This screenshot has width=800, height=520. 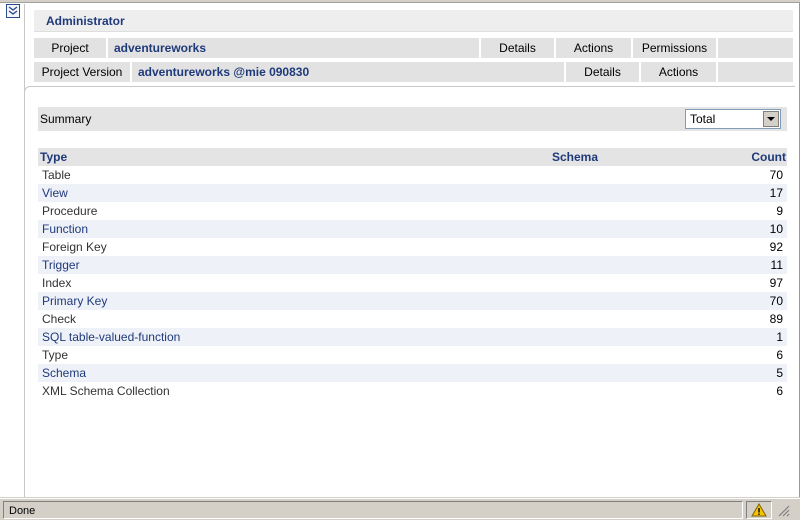 What do you see at coordinates (776, 247) in the screenshot?
I see `count-cell: 92` at bounding box center [776, 247].